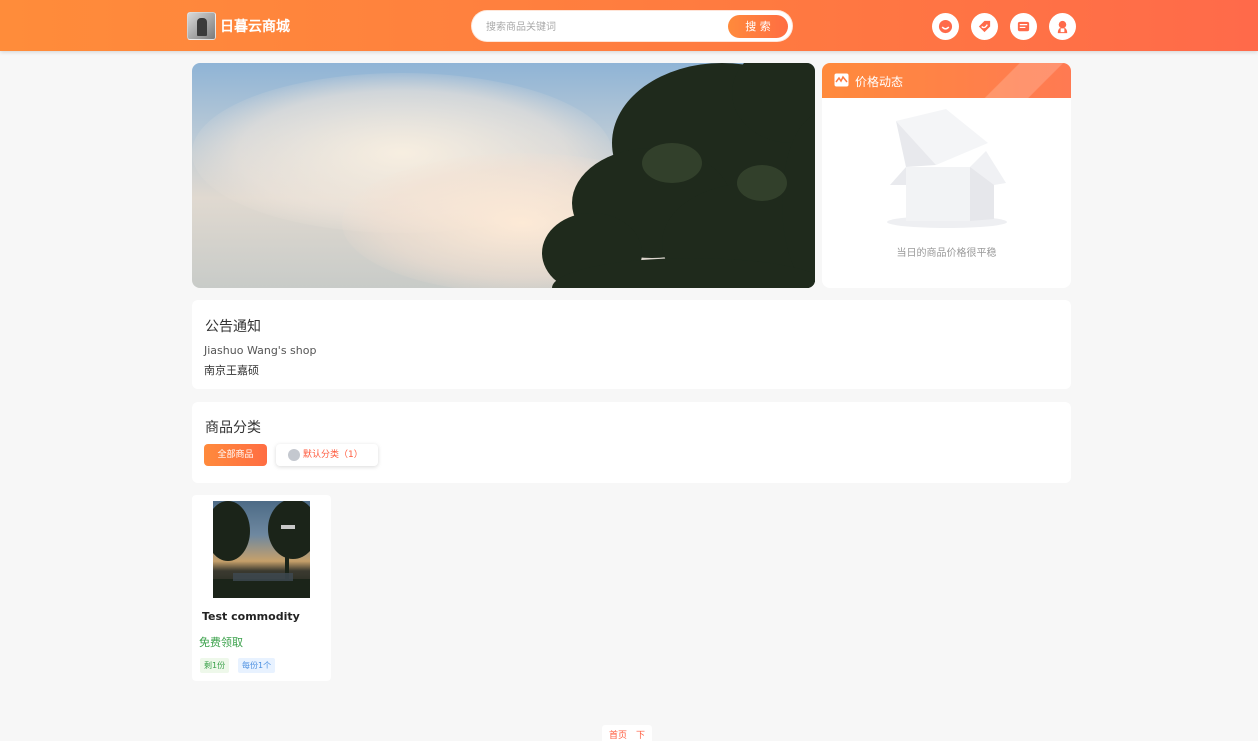 The width and height of the screenshot is (1258, 741). I want to click on search-button: 搜 索, so click(758, 26).